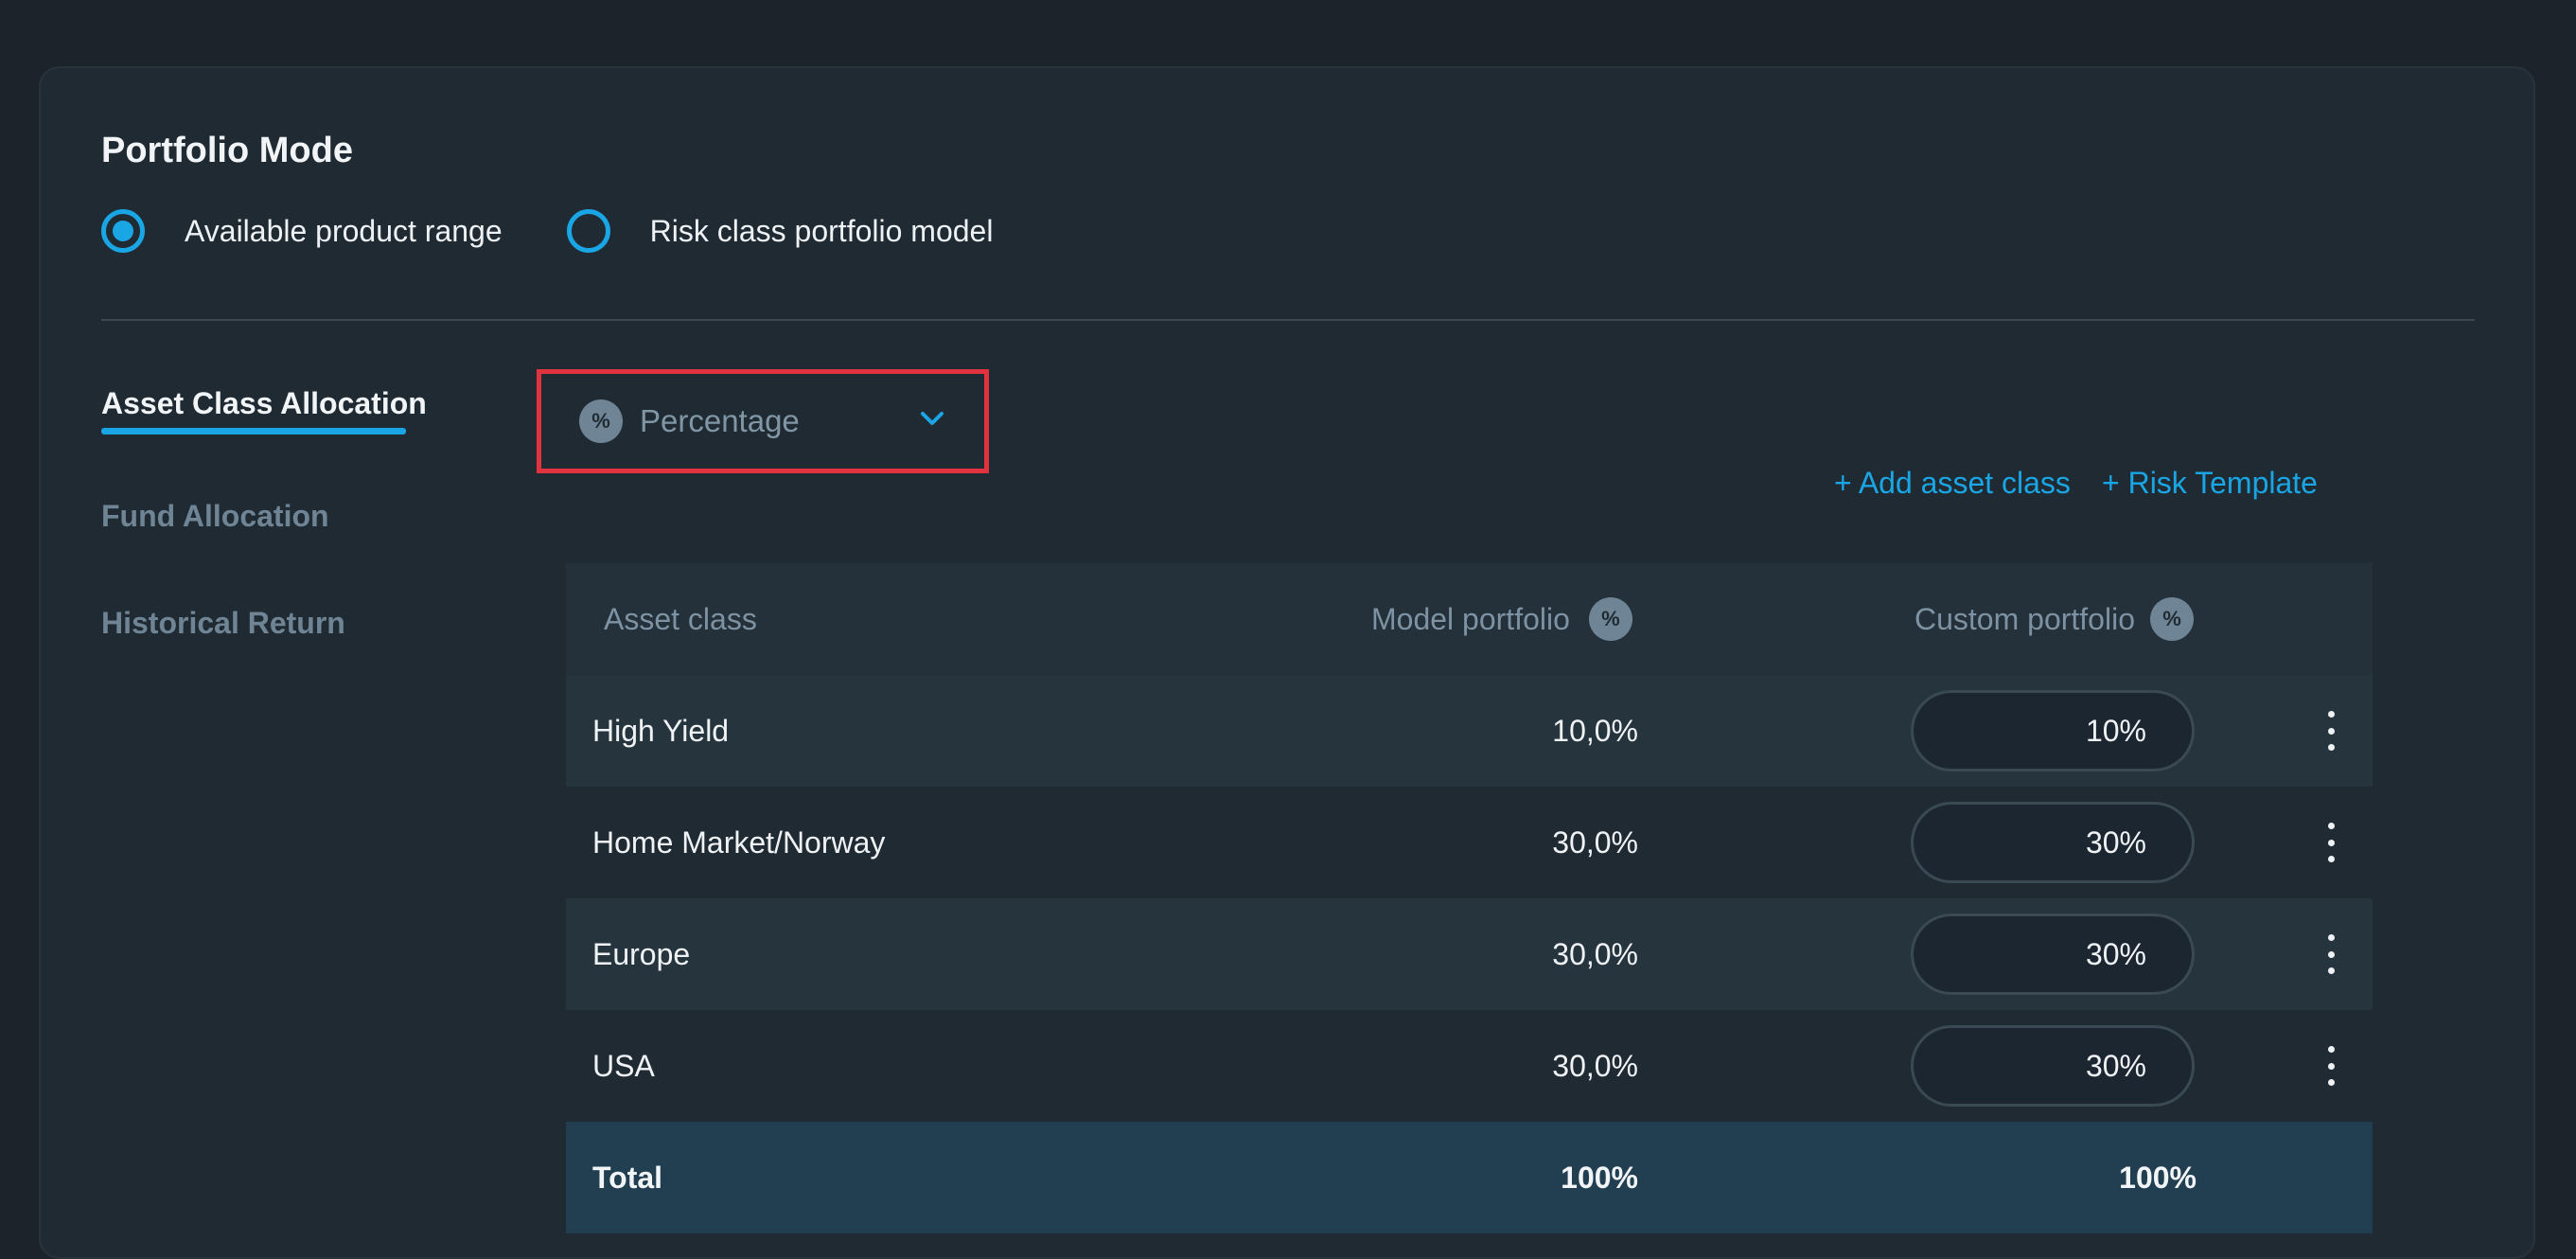 The height and width of the screenshot is (1259, 2576). I want to click on radio-available-product-range, so click(123, 231).